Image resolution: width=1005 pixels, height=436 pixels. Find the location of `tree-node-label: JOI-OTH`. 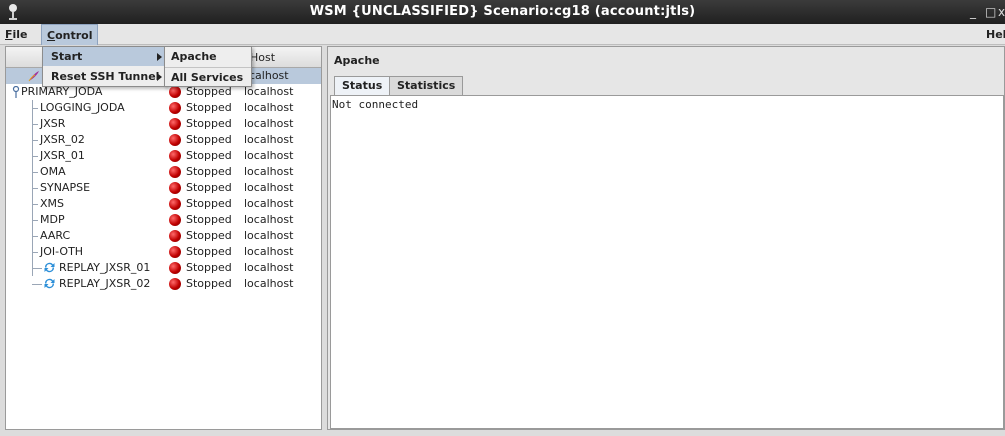

tree-node-label: JOI-OTH is located at coordinates (62, 251).